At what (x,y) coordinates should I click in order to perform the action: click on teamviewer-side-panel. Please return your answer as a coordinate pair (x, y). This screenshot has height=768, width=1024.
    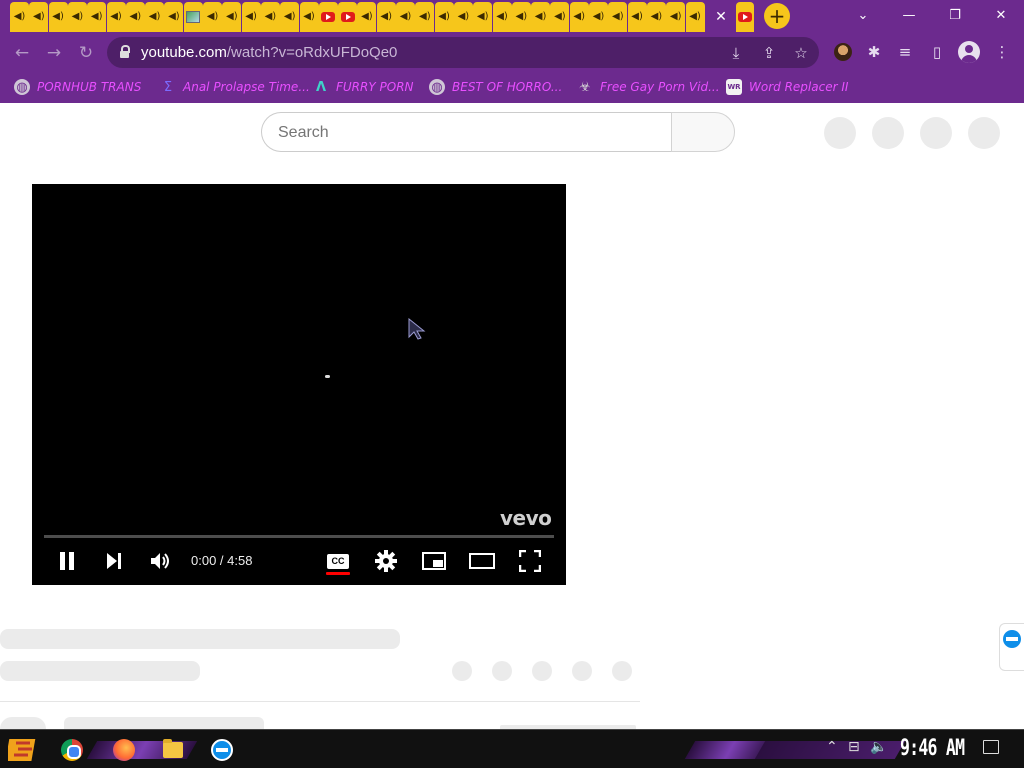
    Looking at the image, I should click on (1011, 647).